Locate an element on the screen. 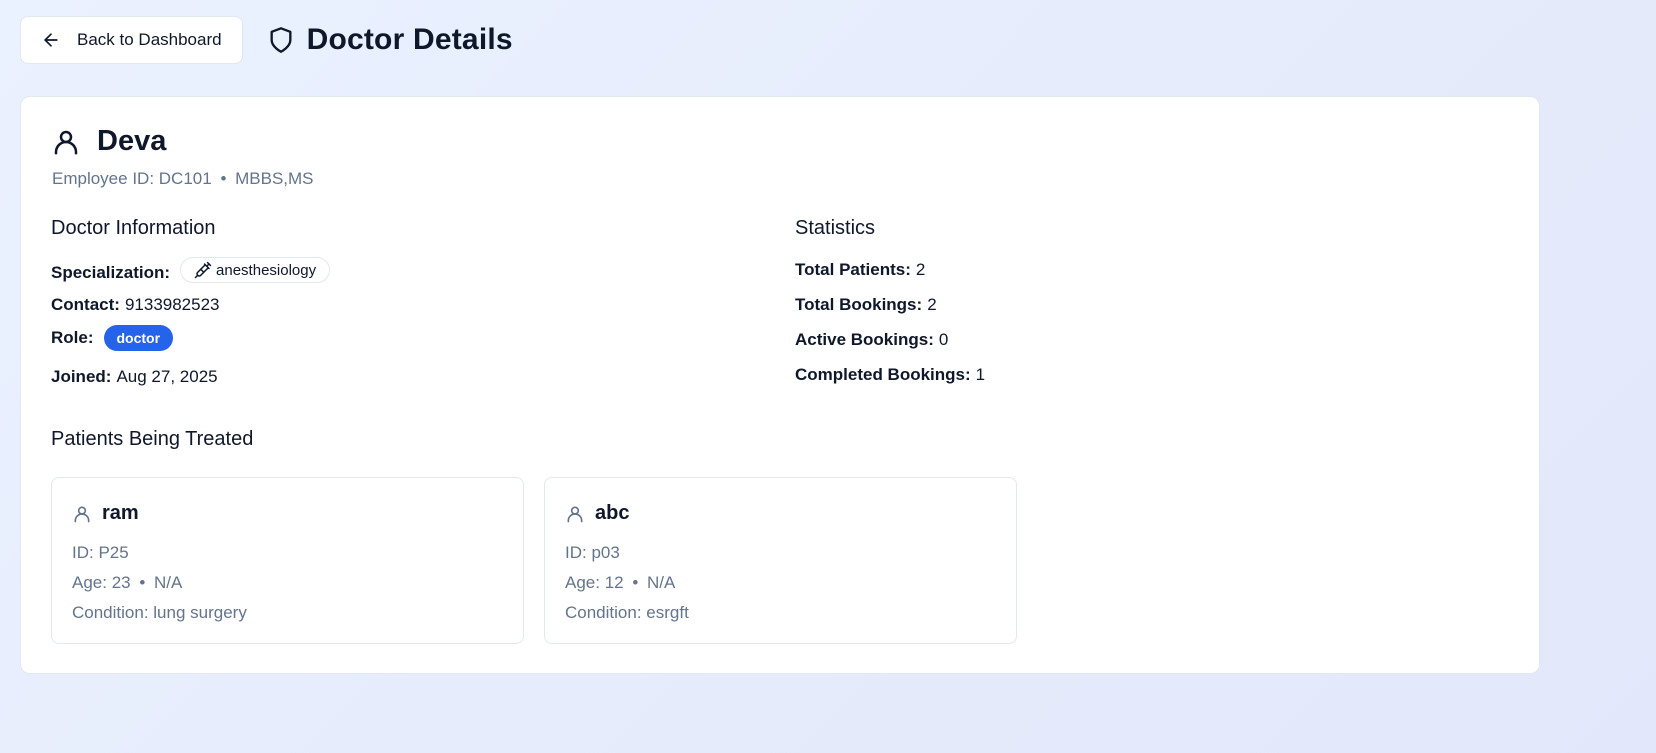  shield-icon is located at coordinates (281, 40).